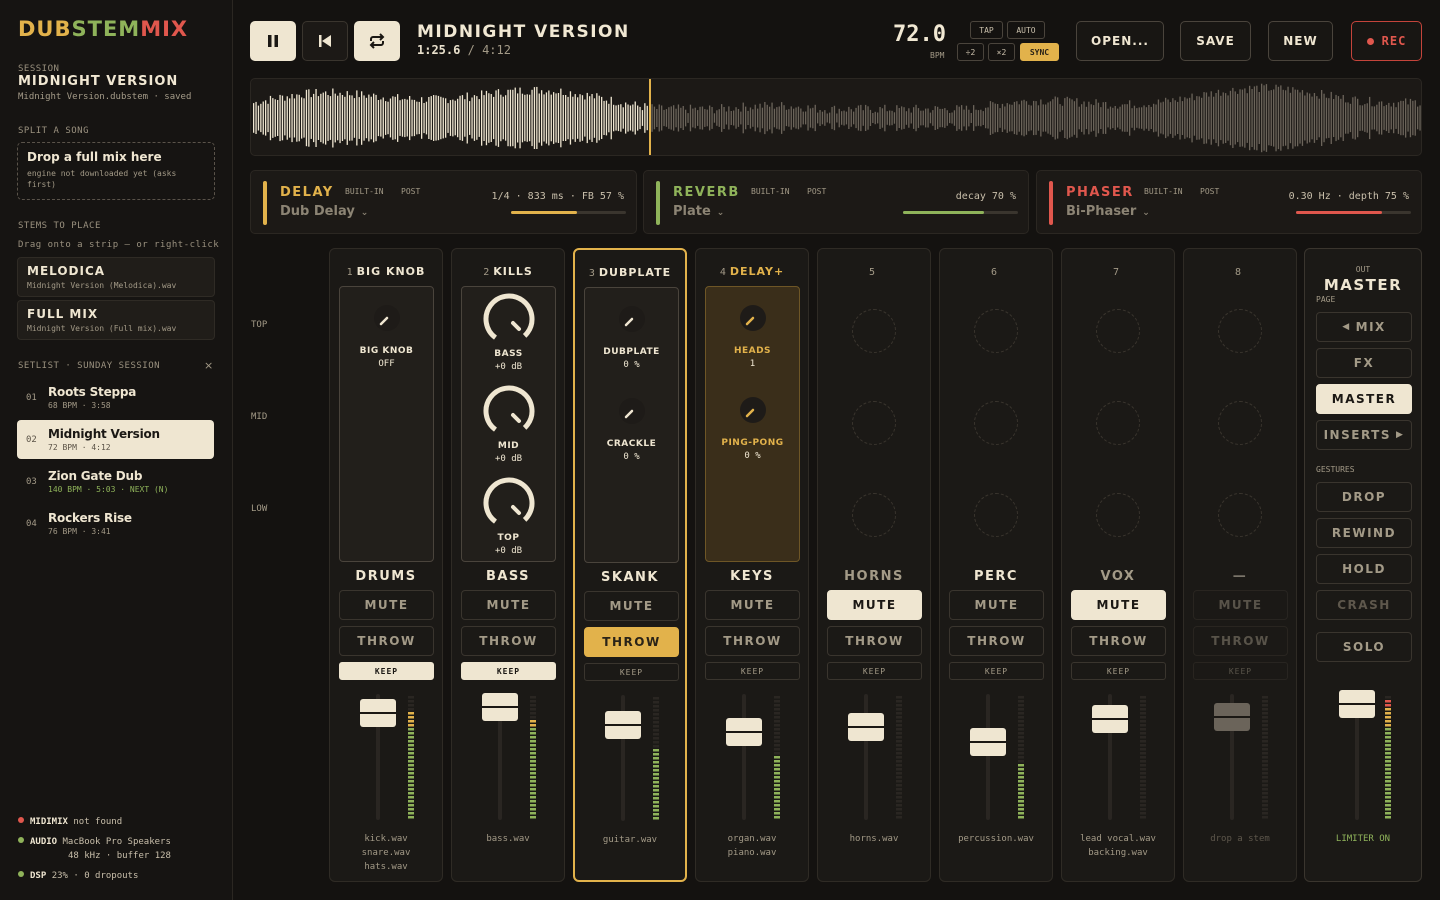 The image size is (1440, 900). I want to click on page-master-button: MASTER, so click(1364, 399).